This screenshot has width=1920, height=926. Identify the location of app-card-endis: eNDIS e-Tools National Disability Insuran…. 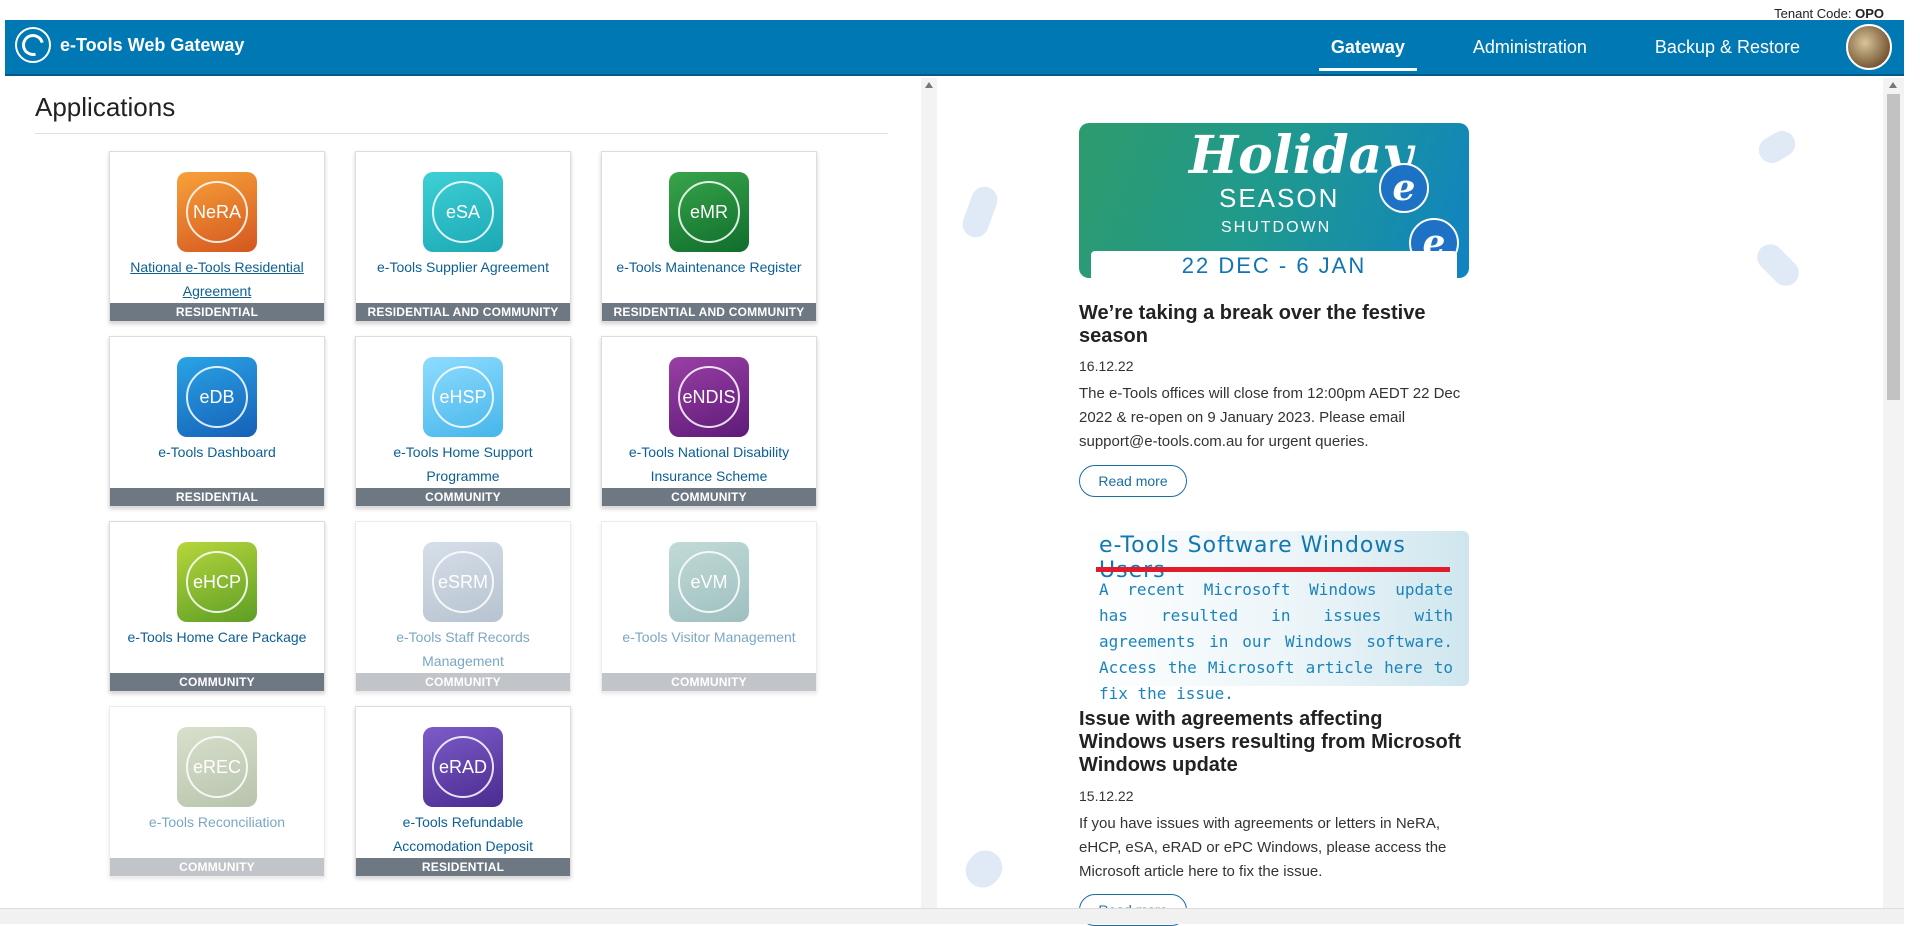
(709, 421).